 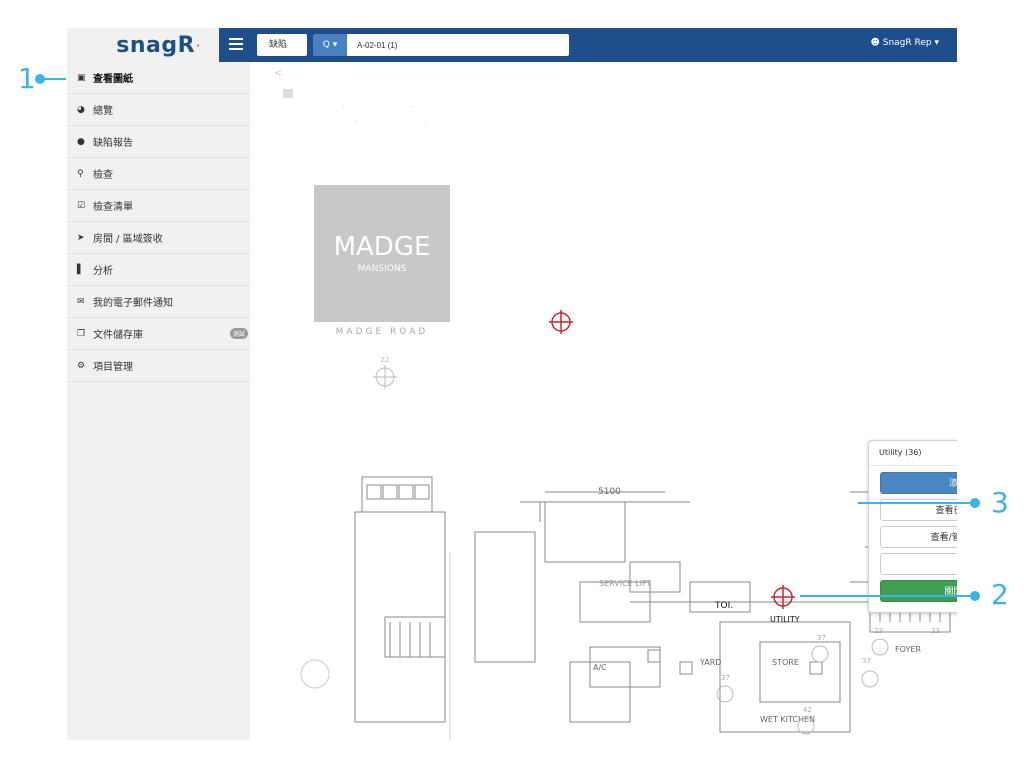 What do you see at coordinates (81, 141) in the screenshot?
I see `map-marker-icon: ●` at bounding box center [81, 141].